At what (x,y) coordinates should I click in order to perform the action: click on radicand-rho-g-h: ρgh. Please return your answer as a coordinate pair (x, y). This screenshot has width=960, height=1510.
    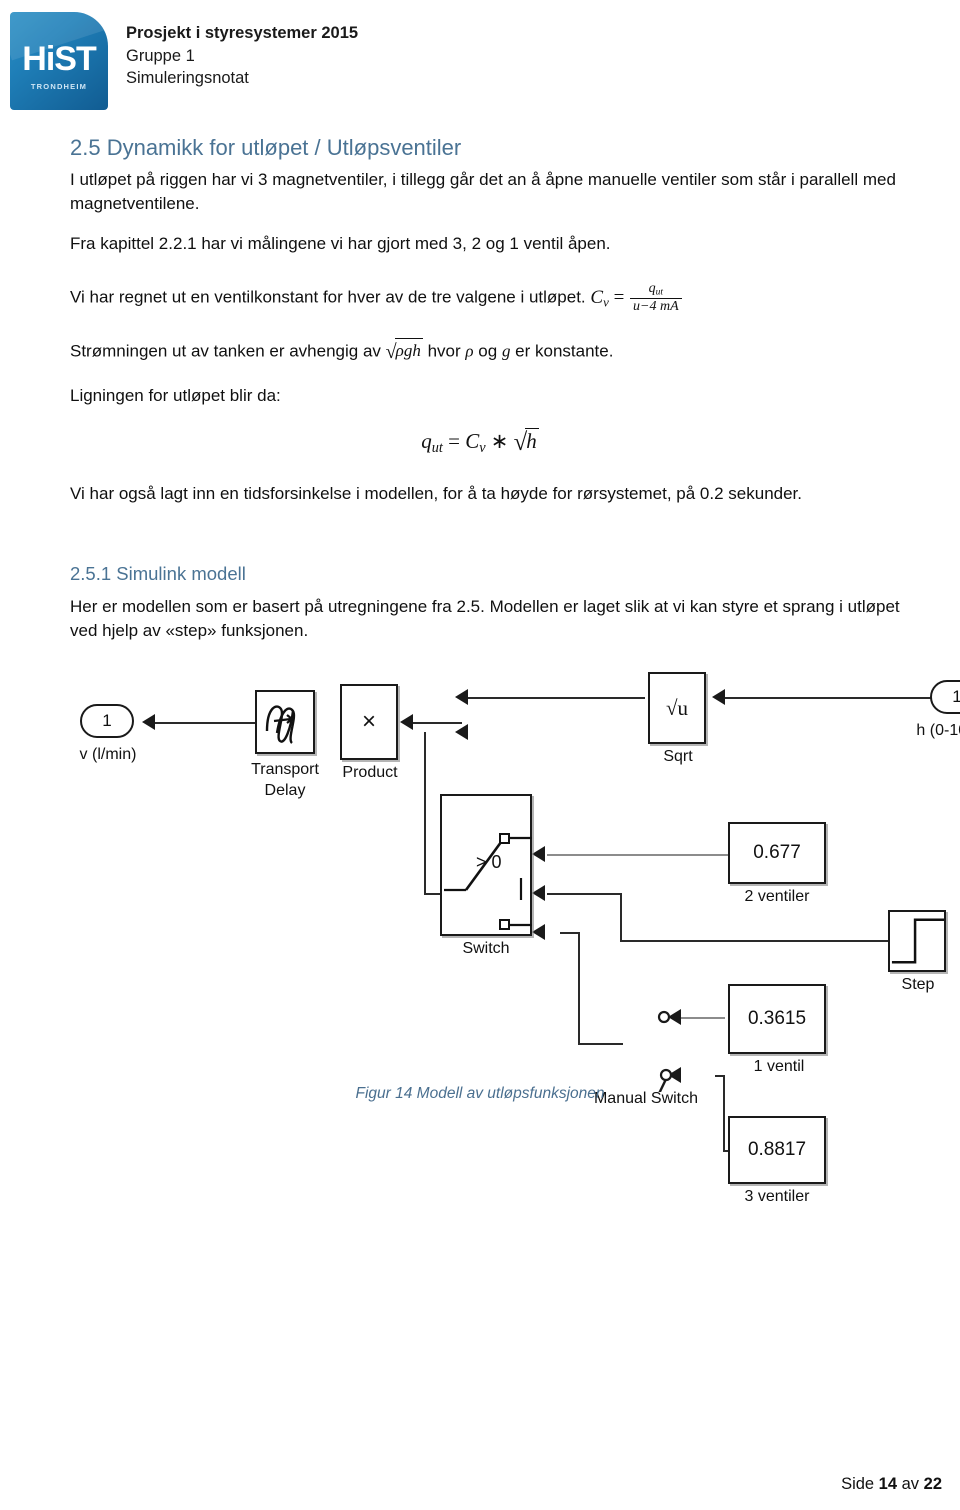
    Looking at the image, I should click on (408, 350).